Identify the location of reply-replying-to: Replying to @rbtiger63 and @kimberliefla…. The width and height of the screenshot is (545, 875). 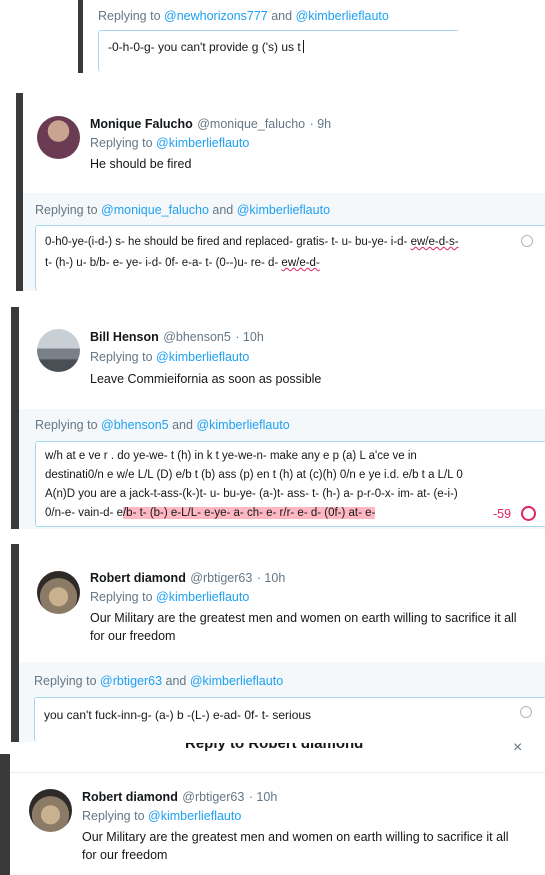
(158, 681).